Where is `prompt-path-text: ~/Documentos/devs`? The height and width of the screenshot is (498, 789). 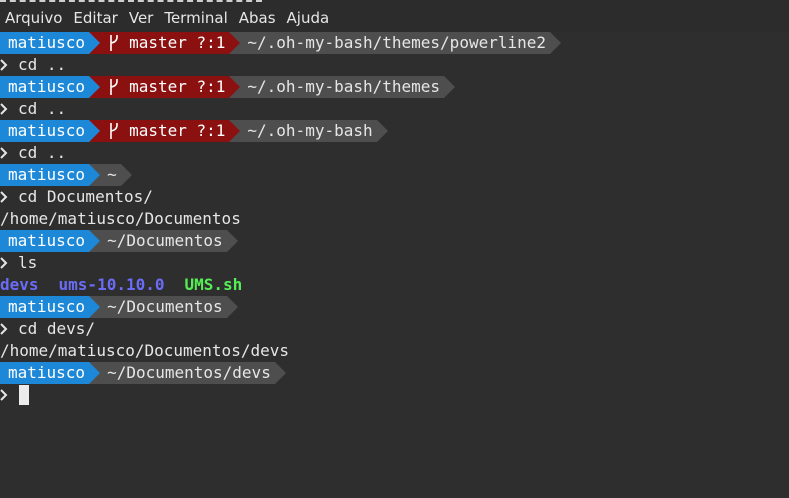
prompt-path-text: ~/Documentos/devs is located at coordinates (189, 372).